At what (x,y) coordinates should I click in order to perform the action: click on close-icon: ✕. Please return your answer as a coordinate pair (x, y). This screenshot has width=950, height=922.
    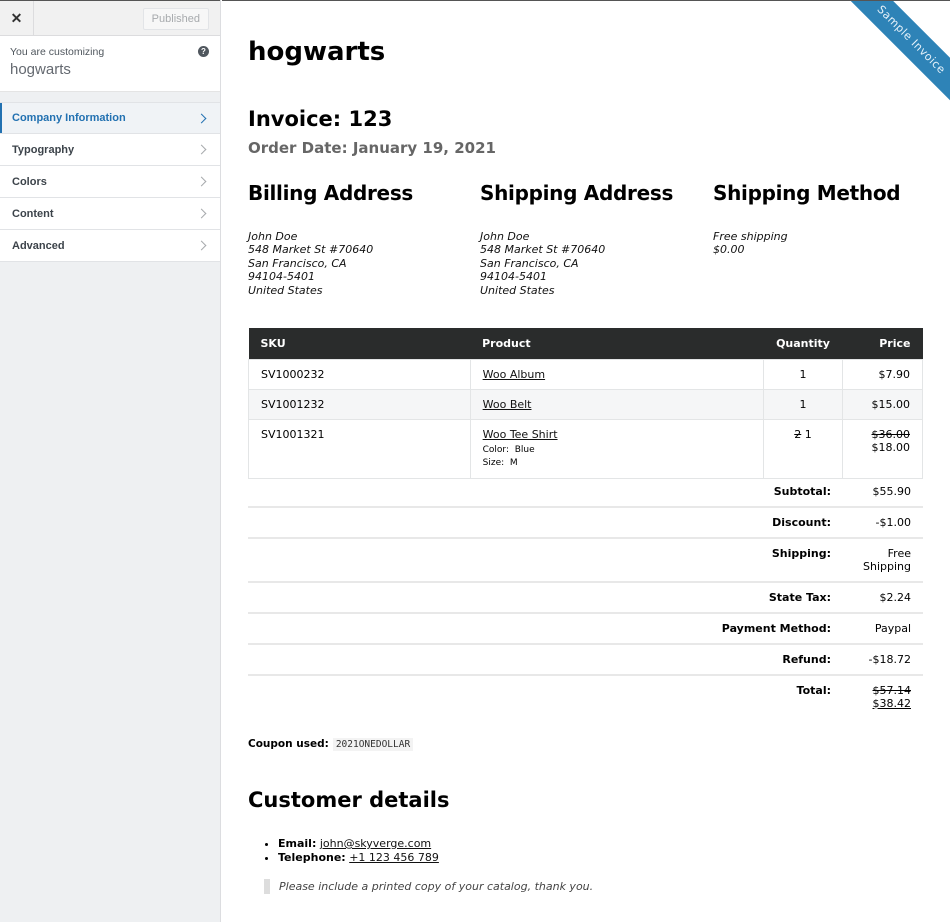
    Looking at the image, I should click on (16, 17).